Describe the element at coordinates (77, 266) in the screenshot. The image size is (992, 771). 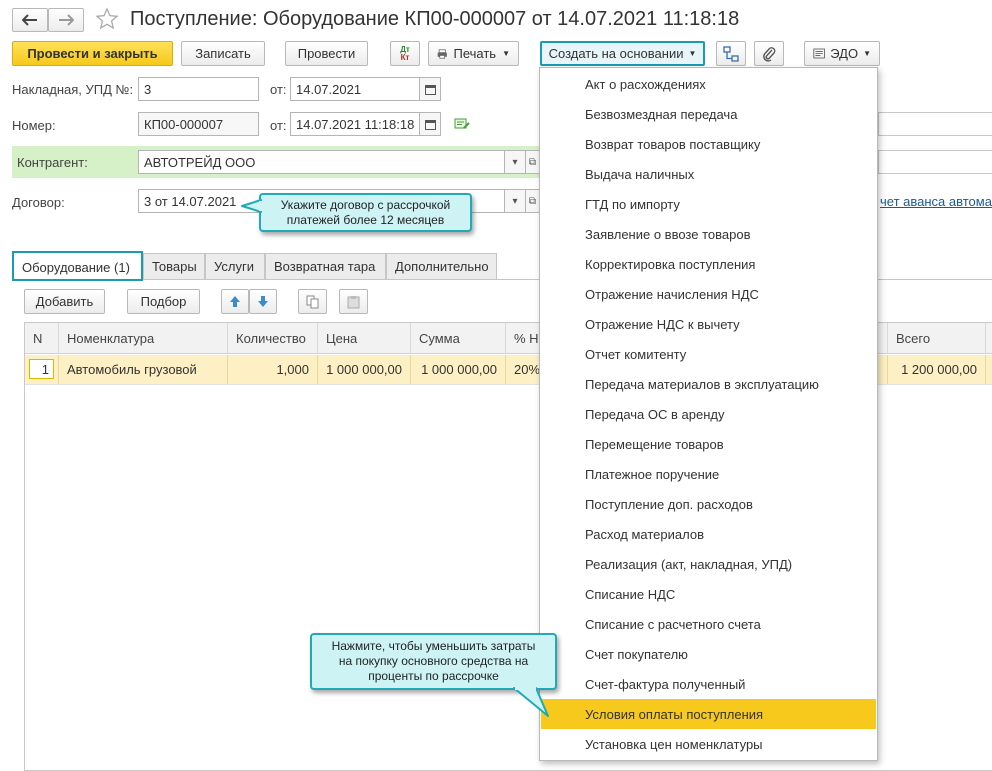
I see `tab-equipment: Оборудование (1)` at that location.